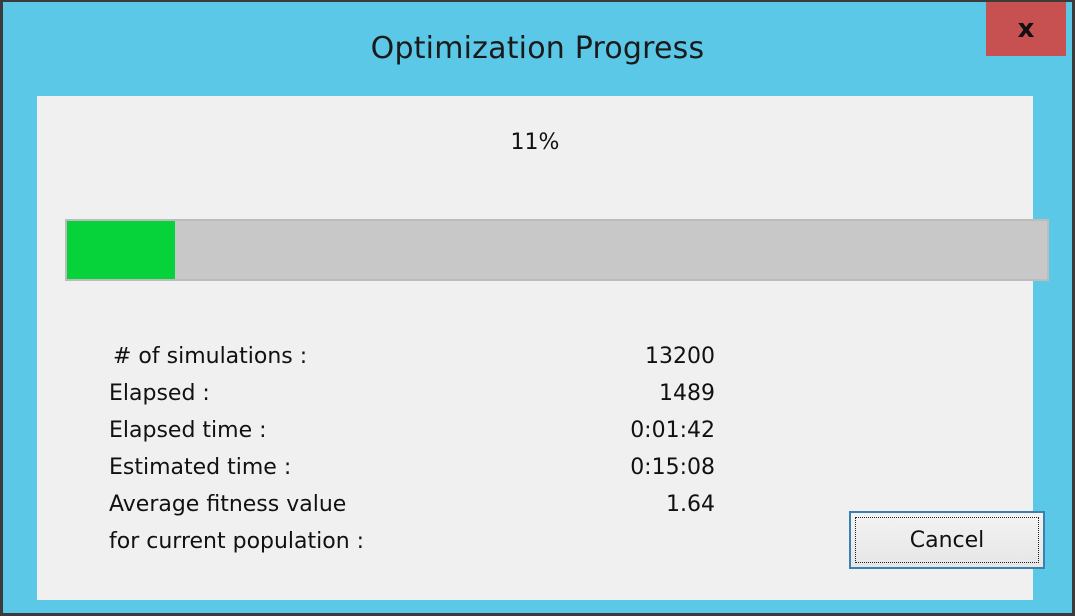 The image size is (1075, 616). Describe the element at coordinates (200, 467) in the screenshot. I see `stat-label: Estimated time :` at that location.